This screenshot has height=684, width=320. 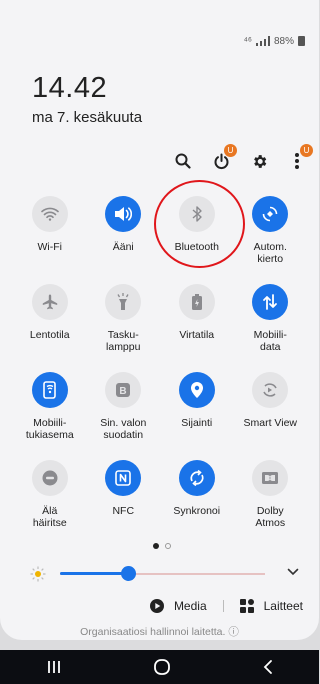 What do you see at coordinates (271, 322) in the screenshot?
I see `tile-mobile-data: Mobiili- data` at bounding box center [271, 322].